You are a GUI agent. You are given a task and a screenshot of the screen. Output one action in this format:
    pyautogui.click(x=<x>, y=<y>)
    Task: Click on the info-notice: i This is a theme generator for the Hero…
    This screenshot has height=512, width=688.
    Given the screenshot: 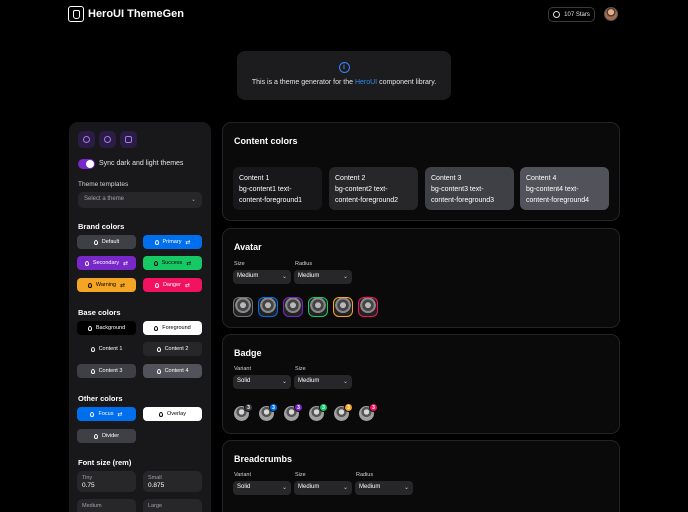 What is the action you would take?
    pyautogui.click(x=344, y=75)
    